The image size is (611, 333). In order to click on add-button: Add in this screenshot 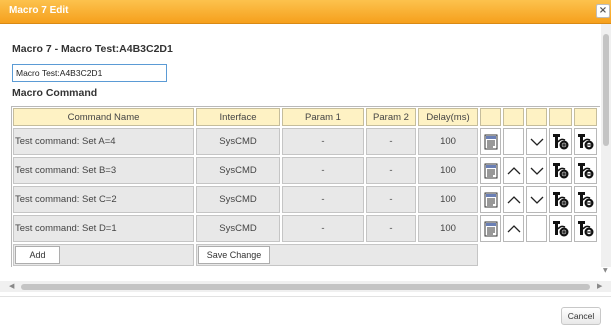, I will do `click(37, 255)`.